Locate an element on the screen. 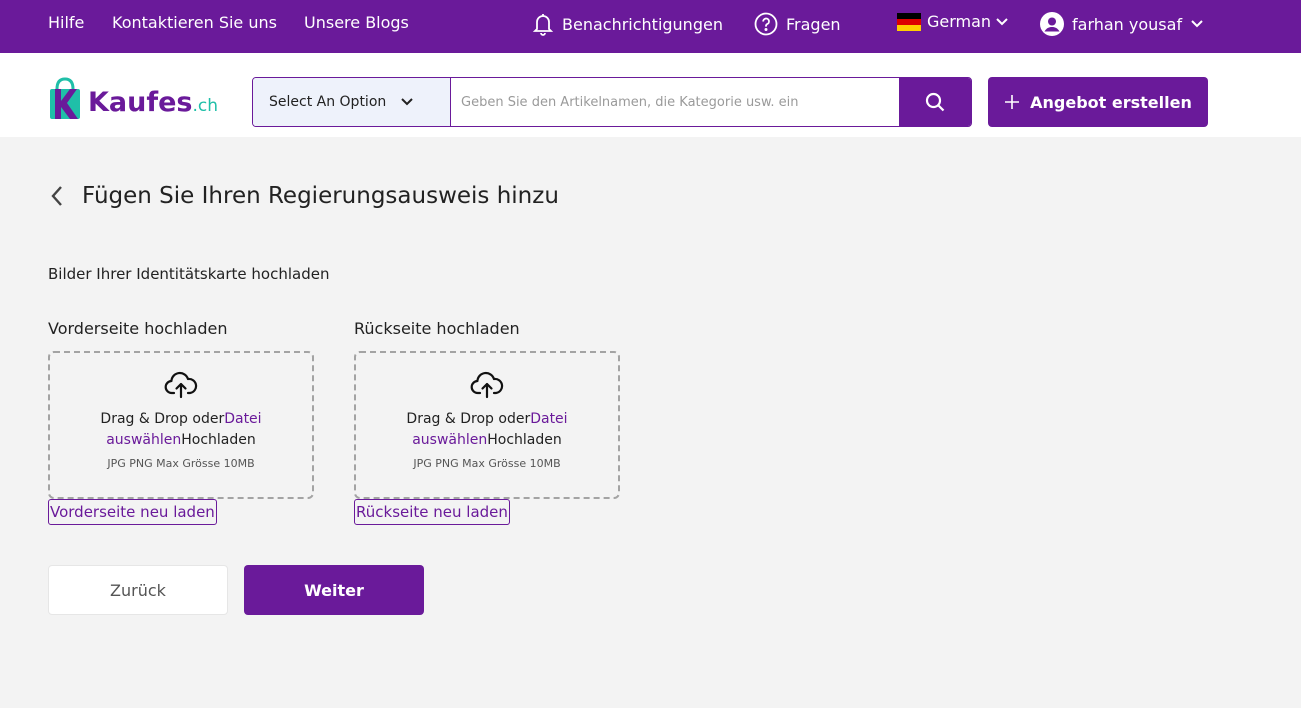 Image resolution: width=1301 pixels, height=708 pixels. create-listing-button: Angebot erstellen is located at coordinates (1098, 102).